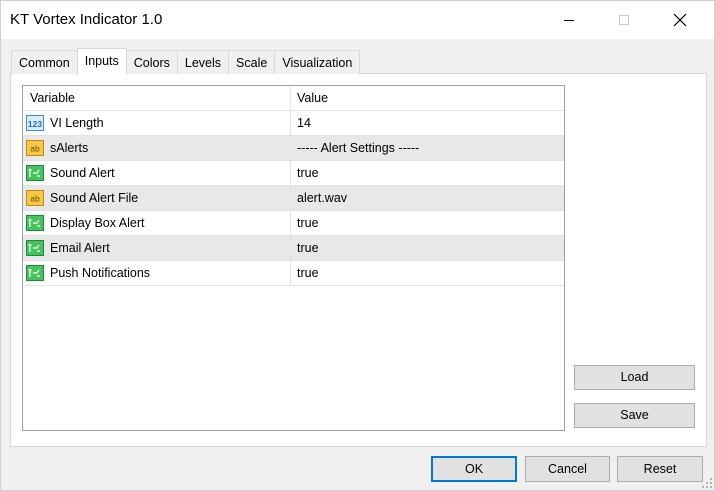  I want to click on variable-cell: Email Alert, so click(157, 248).